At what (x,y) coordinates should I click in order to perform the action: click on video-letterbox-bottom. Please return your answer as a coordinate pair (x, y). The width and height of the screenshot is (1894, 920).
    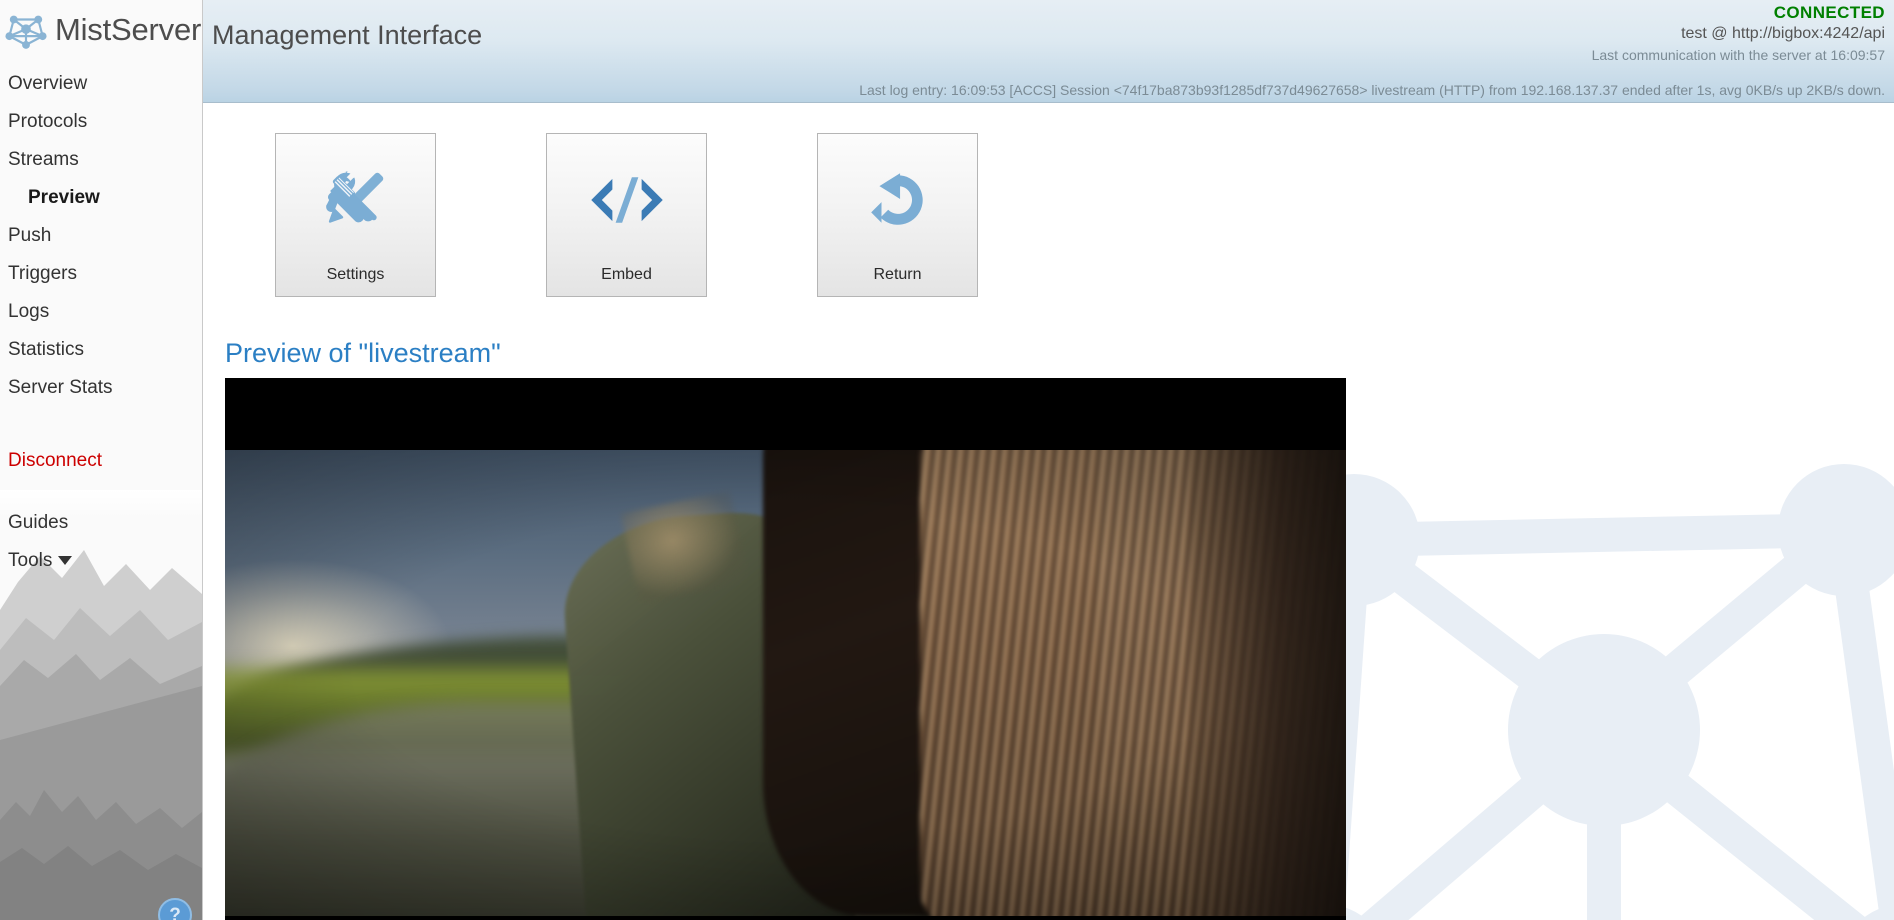
    Looking at the image, I should click on (785, 918).